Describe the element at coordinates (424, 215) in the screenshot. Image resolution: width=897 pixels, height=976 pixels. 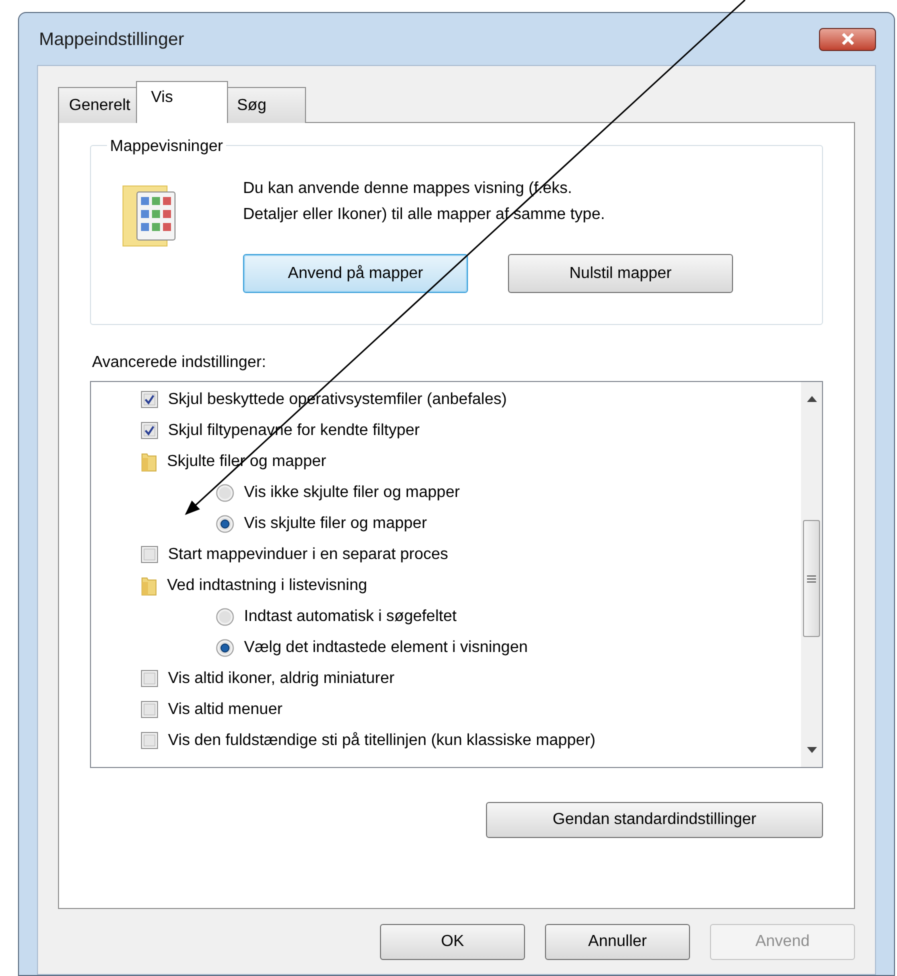
I see `description-text: Detaljer eller Ikoner) til alle mapper af samme type.` at that location.